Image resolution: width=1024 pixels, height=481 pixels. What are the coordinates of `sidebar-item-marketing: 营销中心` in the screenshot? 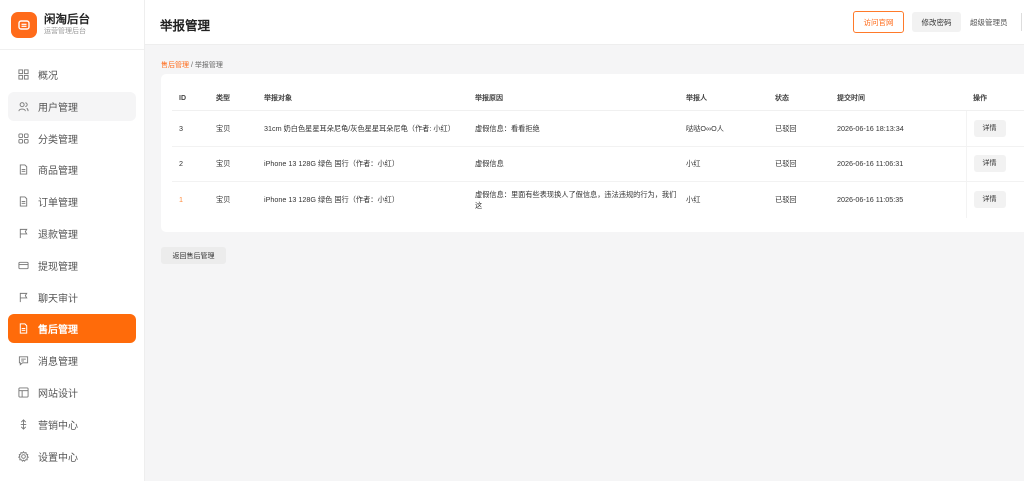 It's located at (72, 424).